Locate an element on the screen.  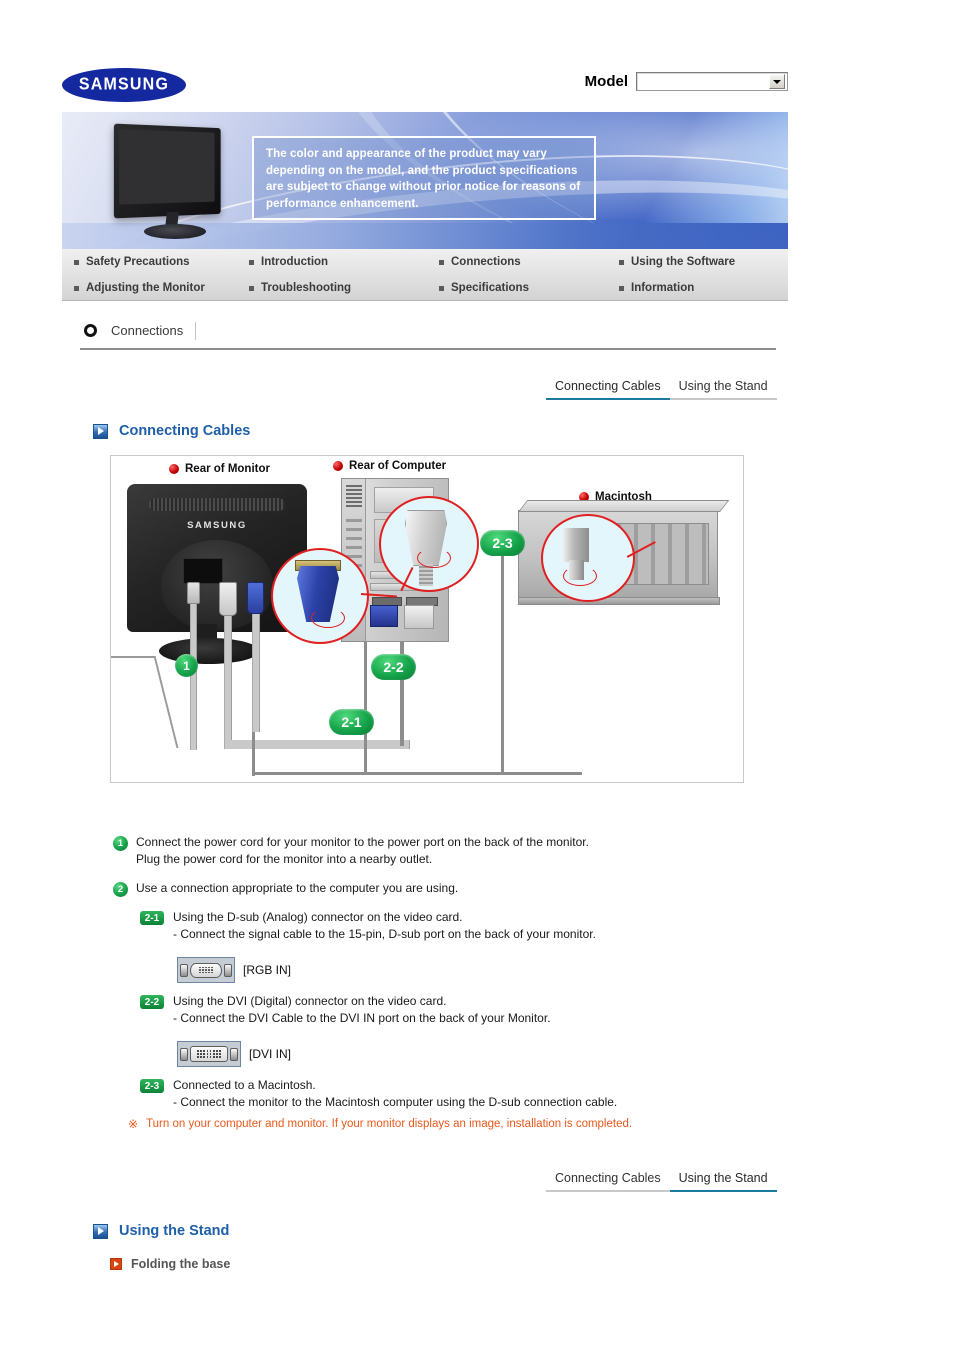
power-plug-icon is located at coordinates (193, 593).